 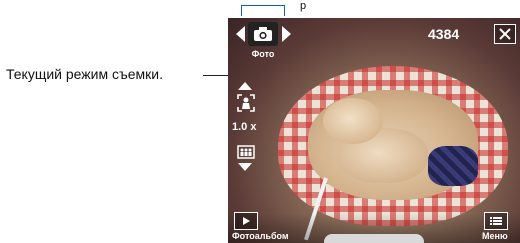 What do you see at coordinates (303, 6) in the screenshot?
I see `top-callout-text: р` at bounding box center [303, 6].